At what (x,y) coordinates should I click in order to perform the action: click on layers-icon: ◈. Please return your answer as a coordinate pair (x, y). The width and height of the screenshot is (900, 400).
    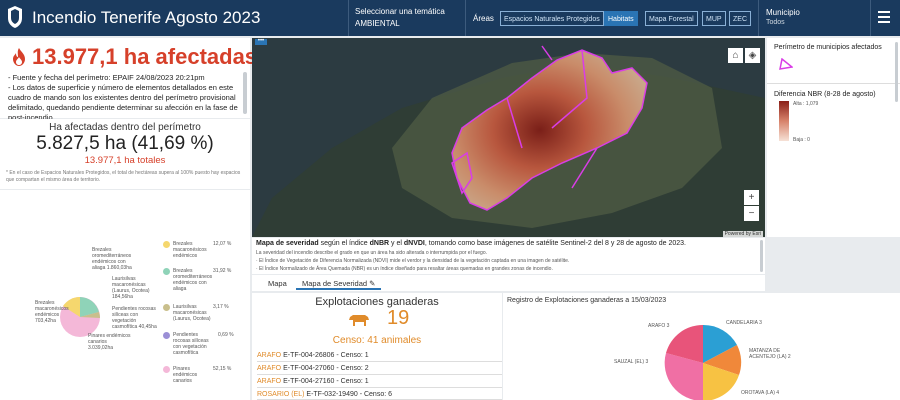
    Looking at the image, I should click on (752, 55).